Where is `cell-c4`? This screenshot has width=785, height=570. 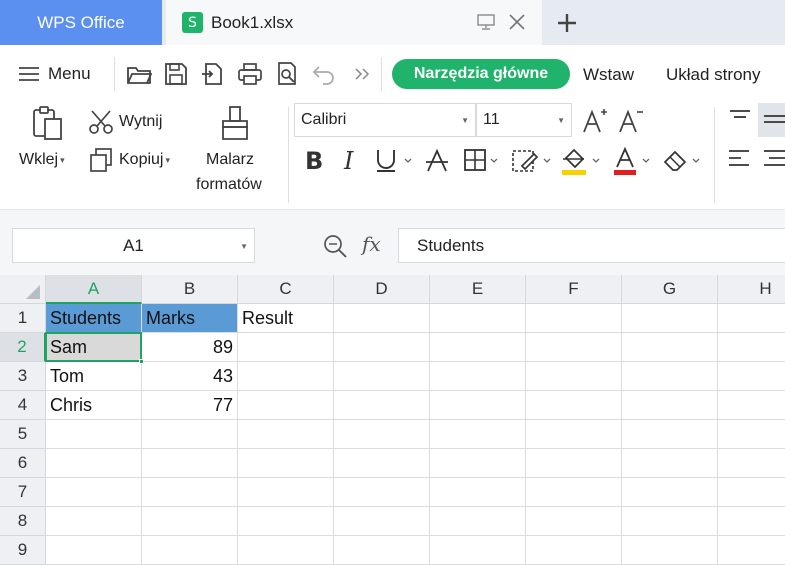
cell-c4 is located at coordinates (286, 405).